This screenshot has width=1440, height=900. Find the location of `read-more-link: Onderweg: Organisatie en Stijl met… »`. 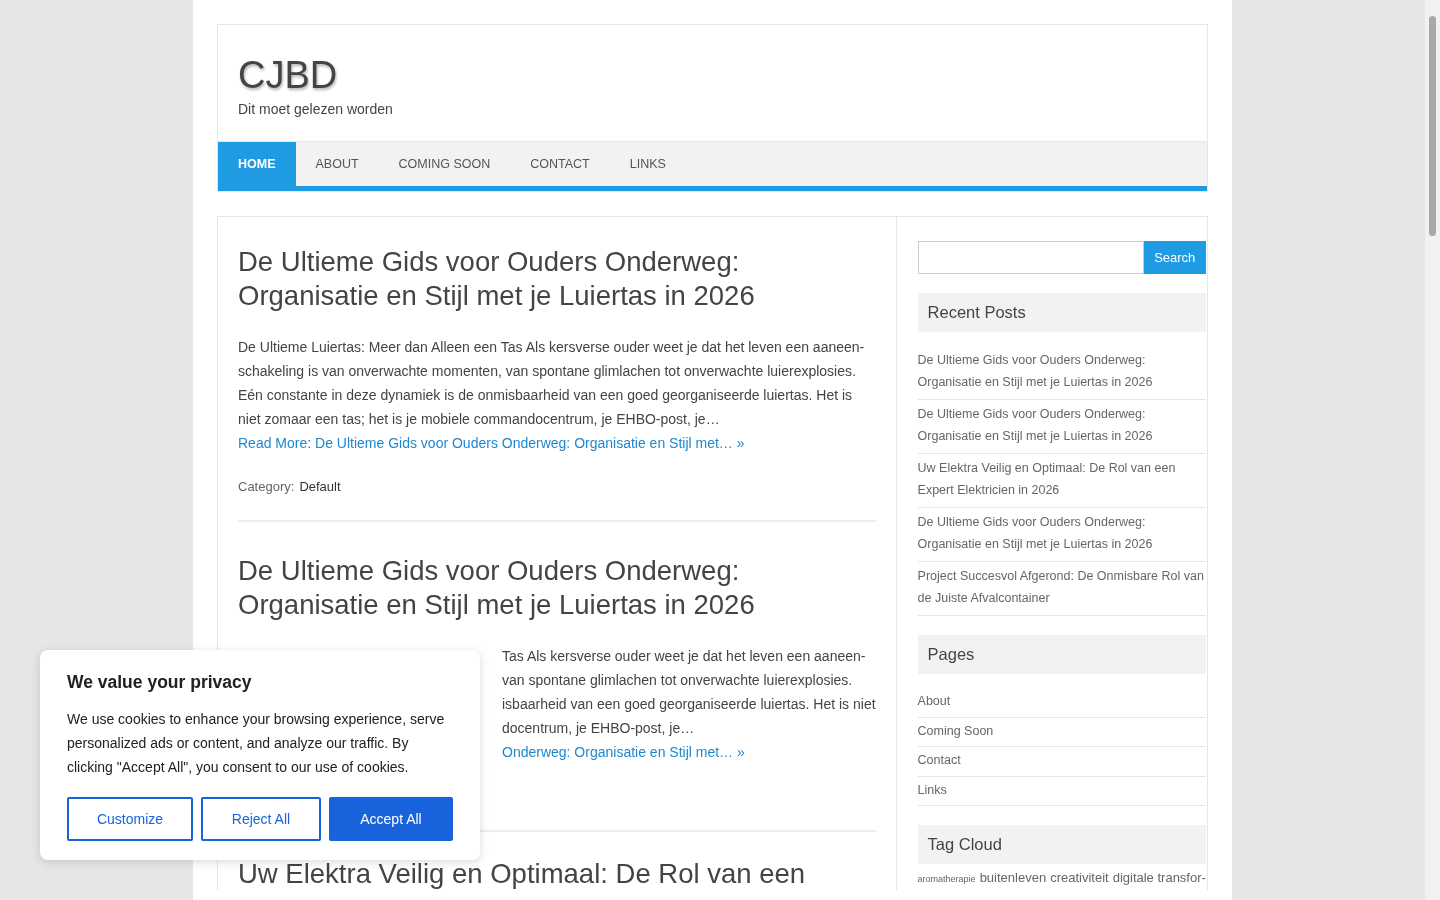

read-more-link: Onderweg: Organisatie en Stijl met… » is located at coordinates (623, 752).